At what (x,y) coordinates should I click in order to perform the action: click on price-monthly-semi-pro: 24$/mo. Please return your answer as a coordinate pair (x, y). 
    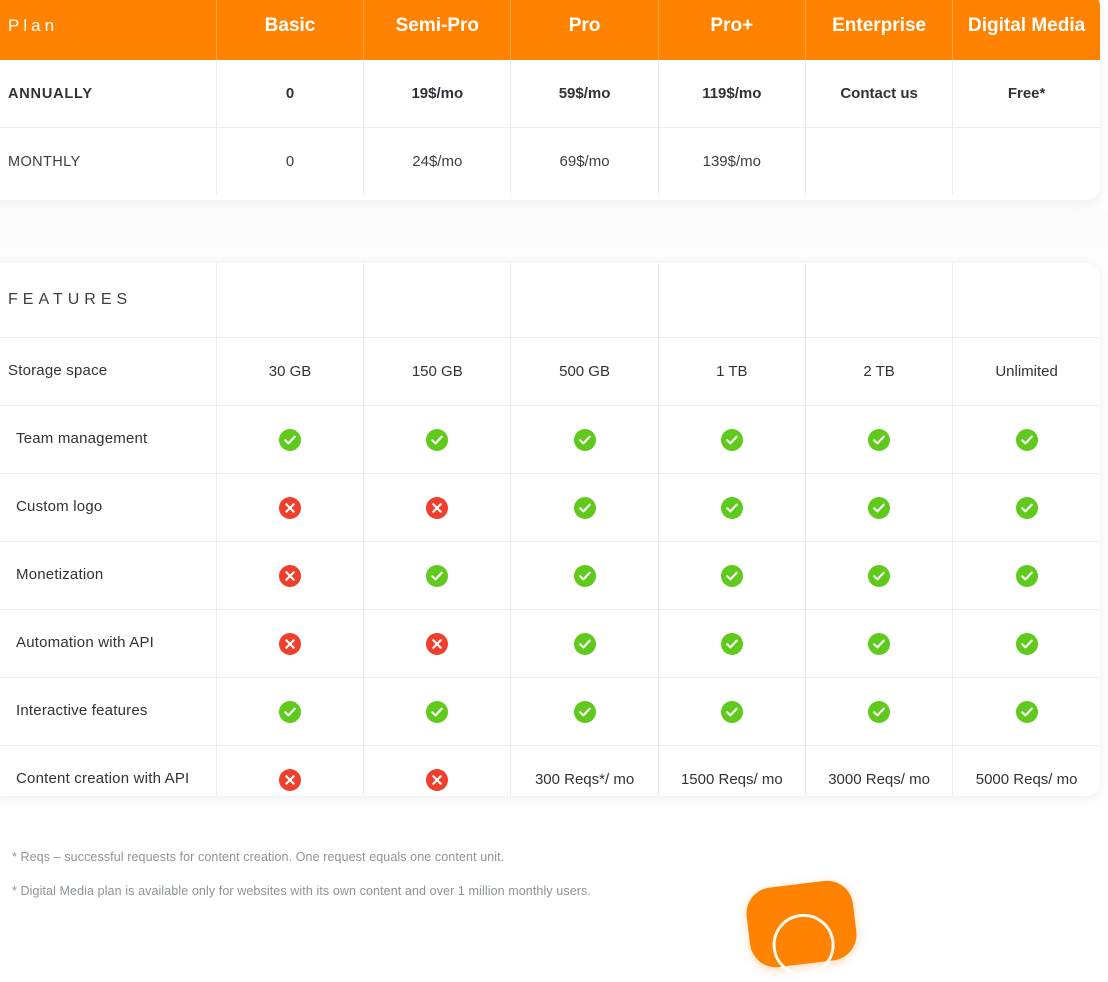
    Looking at the image, I should click on (437, 161).